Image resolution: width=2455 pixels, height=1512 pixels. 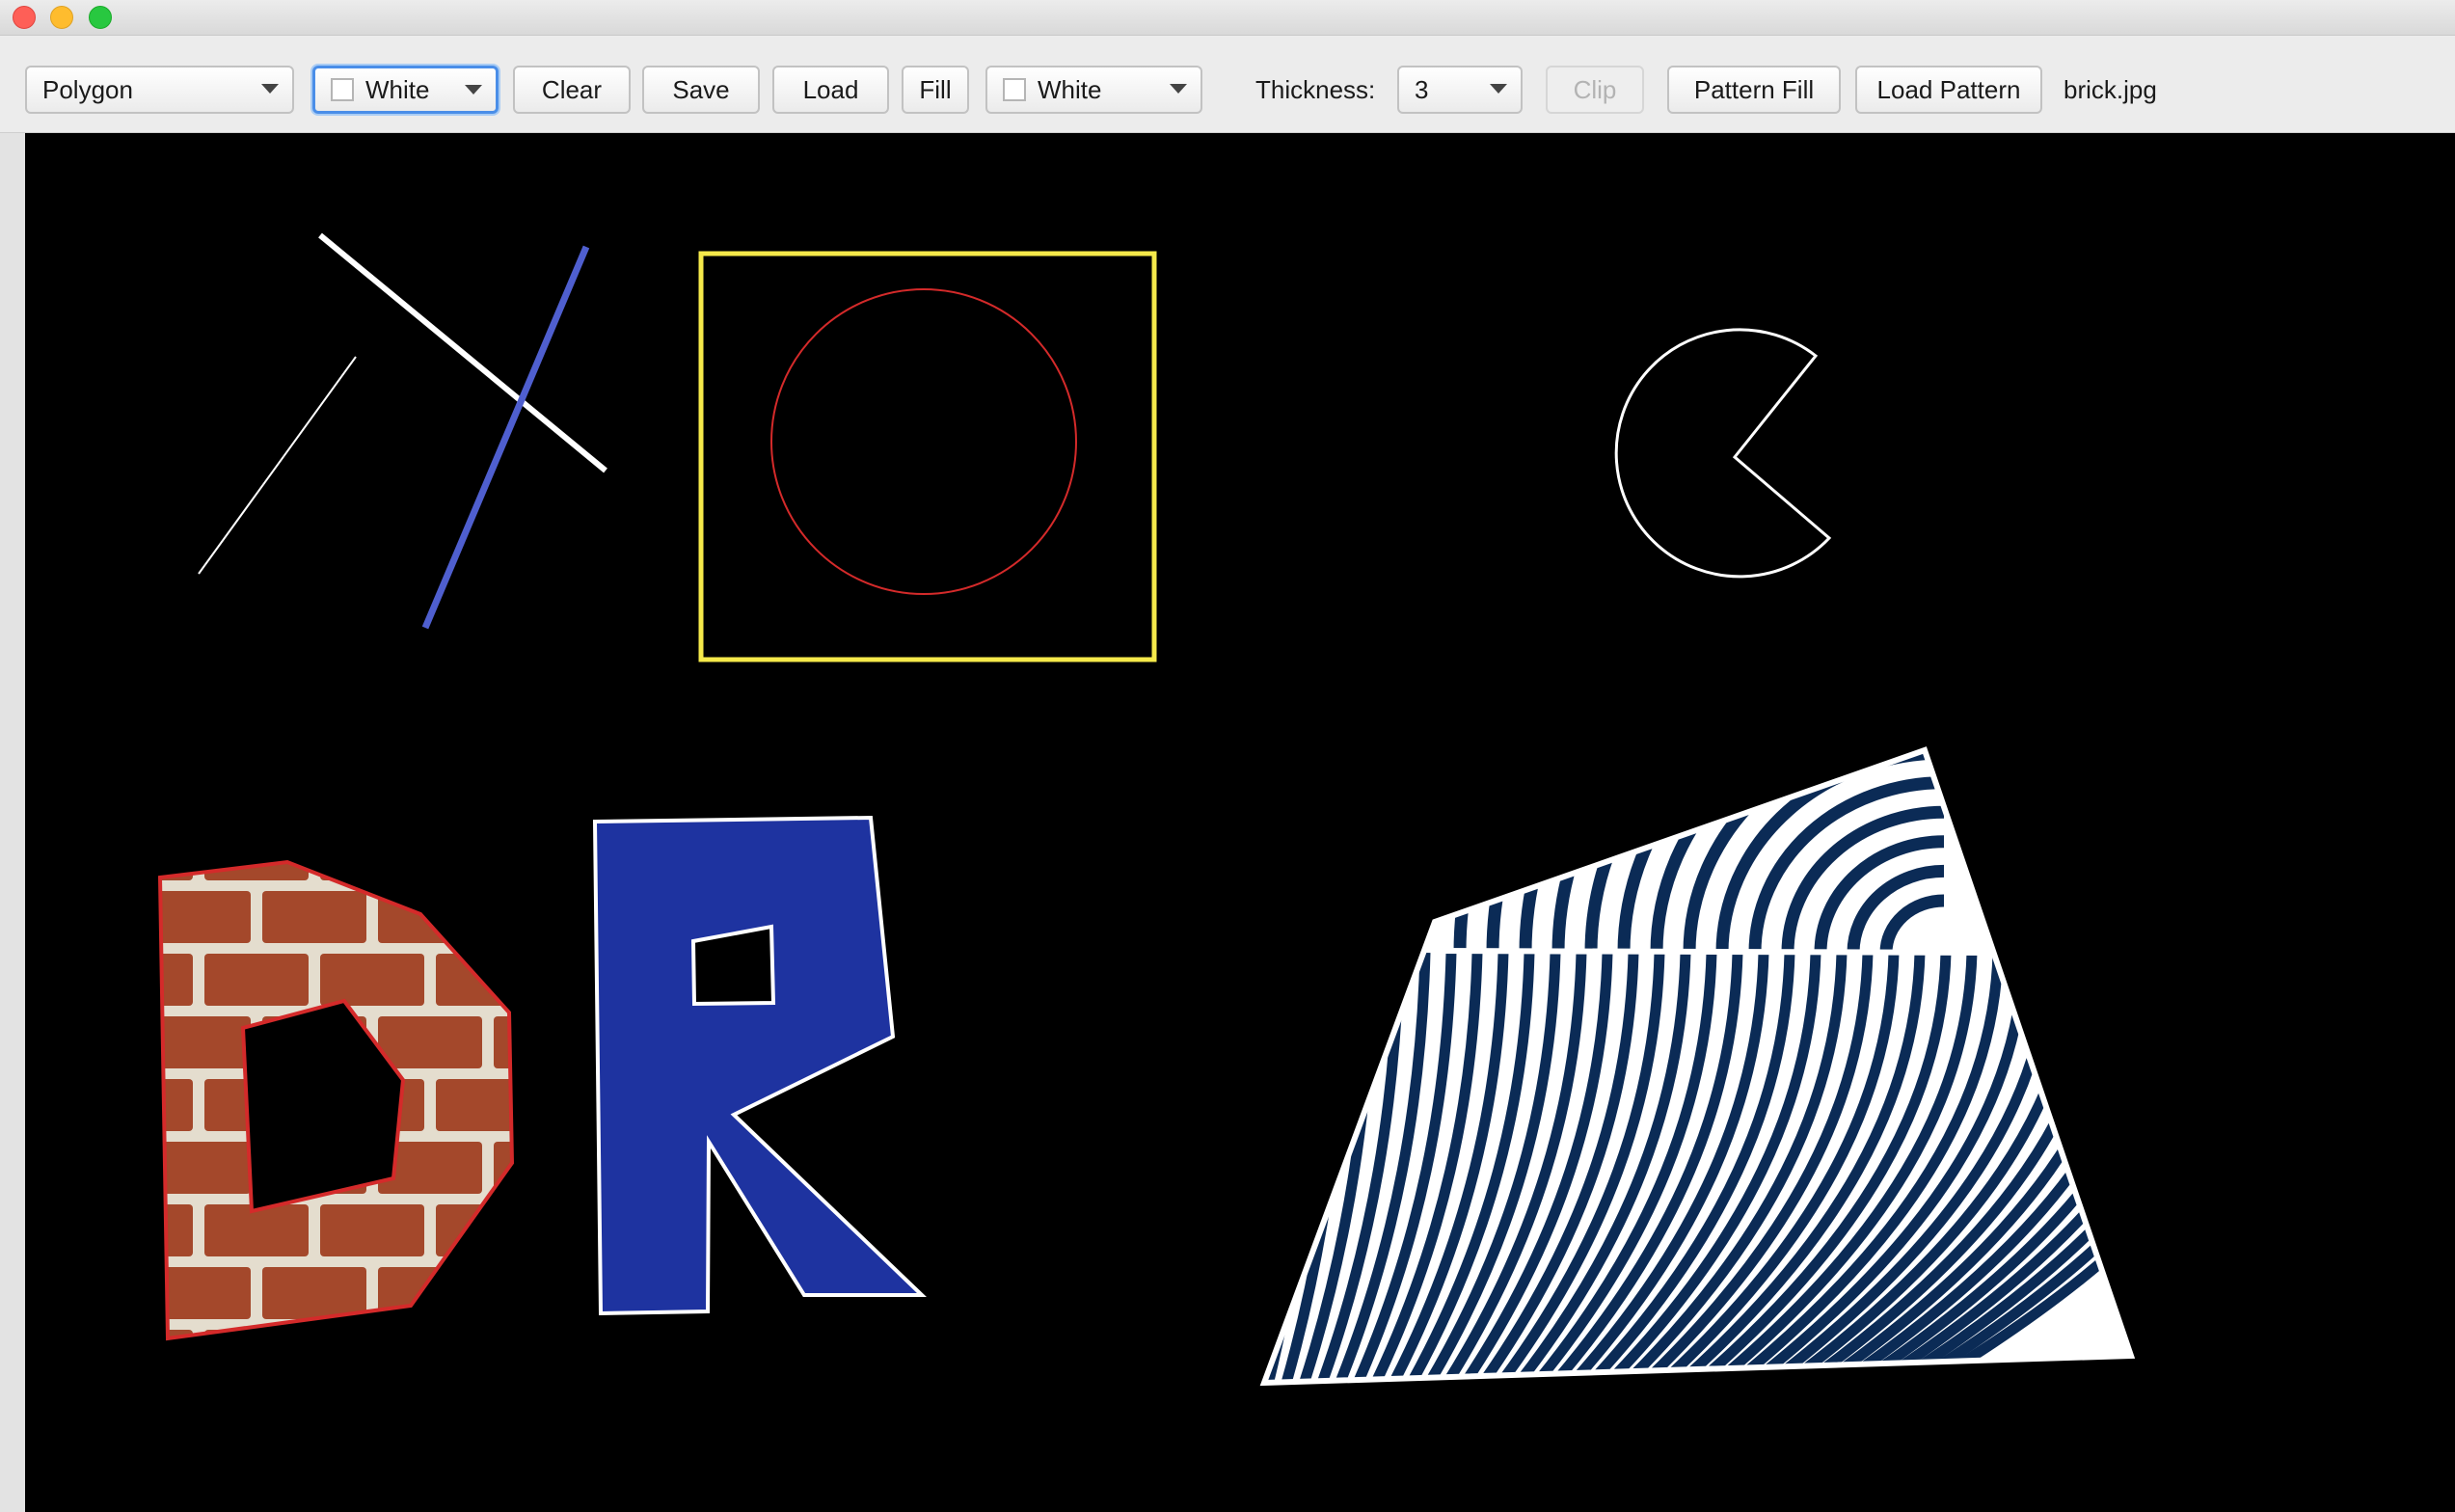 I want to click on shape-select: Polygon, so click(x=160, y=90).